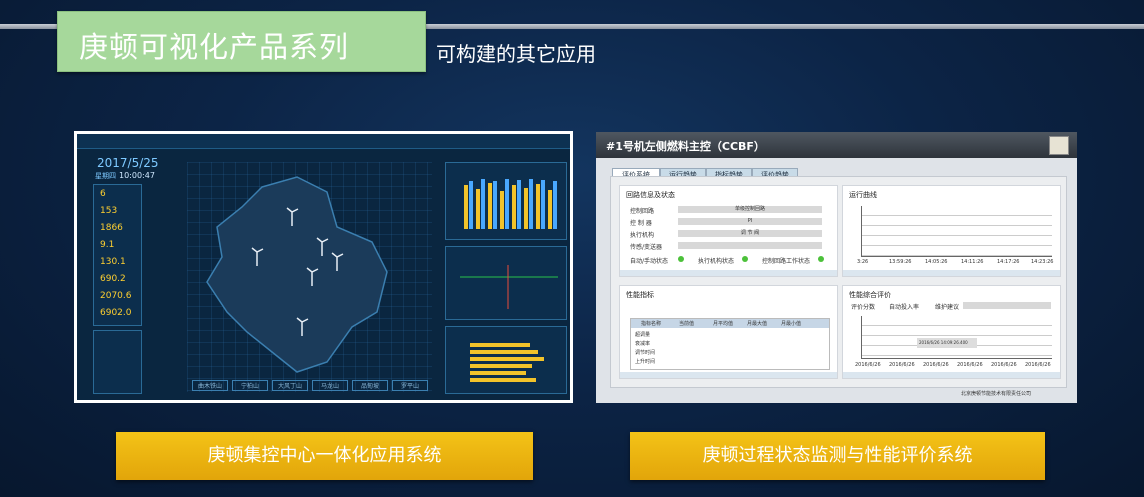  Describe the element at coordinates (128, 163) in the screenshot. I see `dashboard-date: 2017/5/25` at that location.